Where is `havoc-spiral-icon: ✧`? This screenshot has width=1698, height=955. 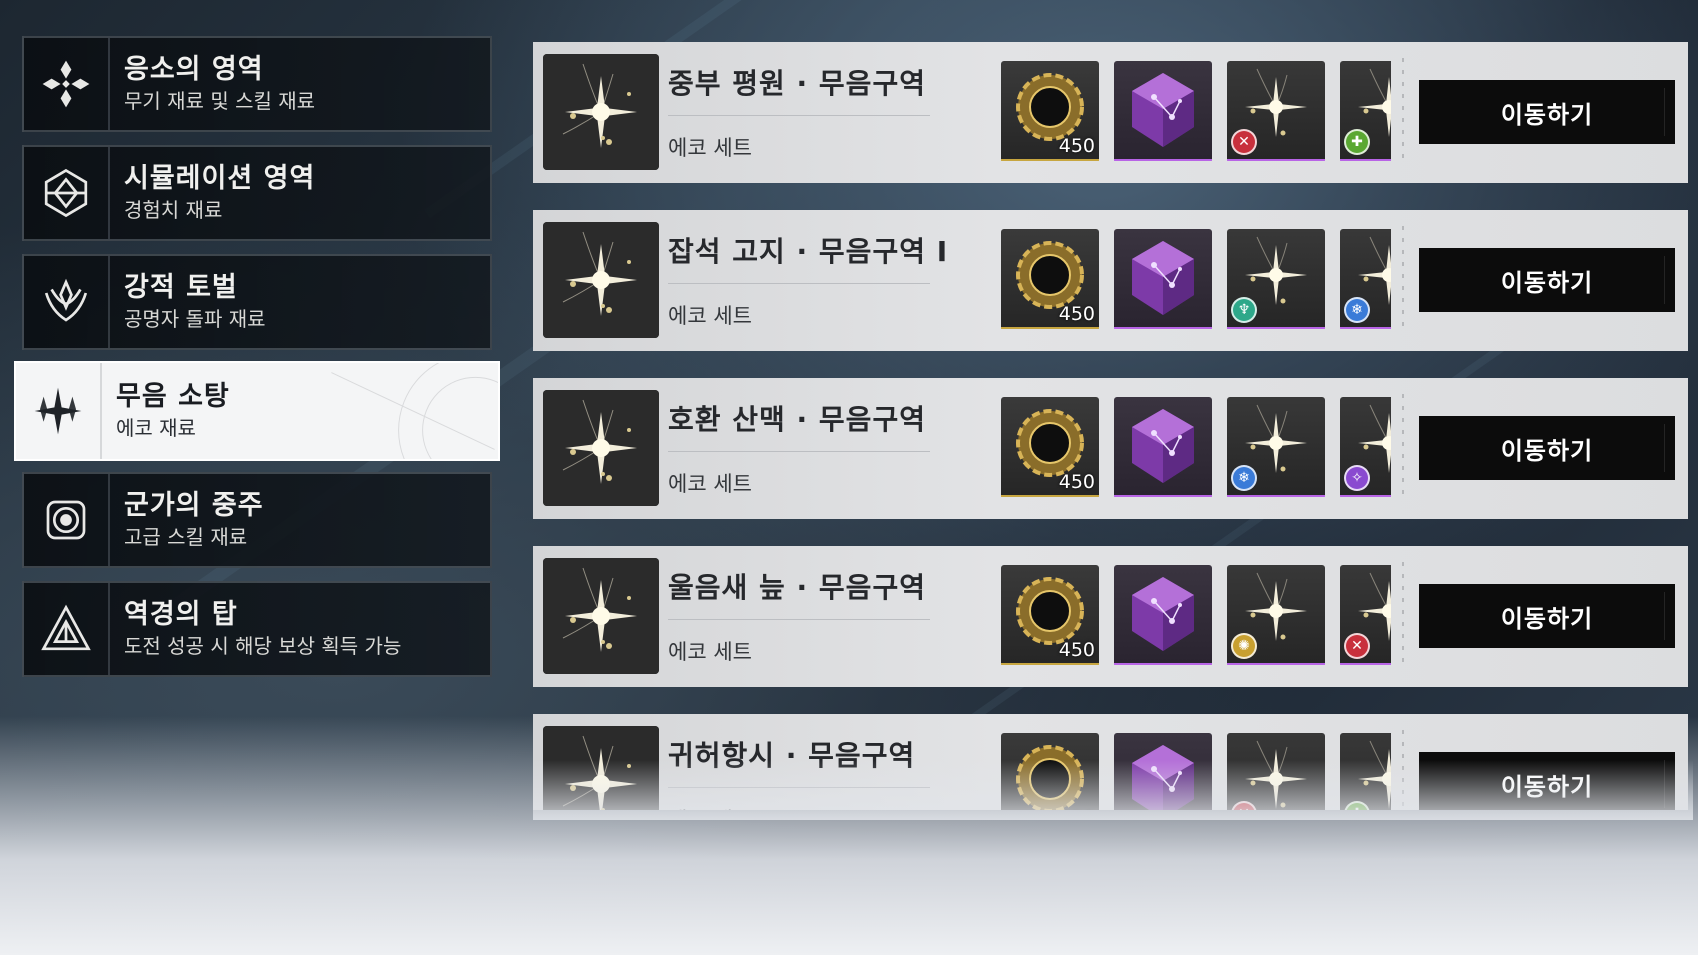 havoc-spiral-icon: ✧ is located at coordinates (1357, 478).